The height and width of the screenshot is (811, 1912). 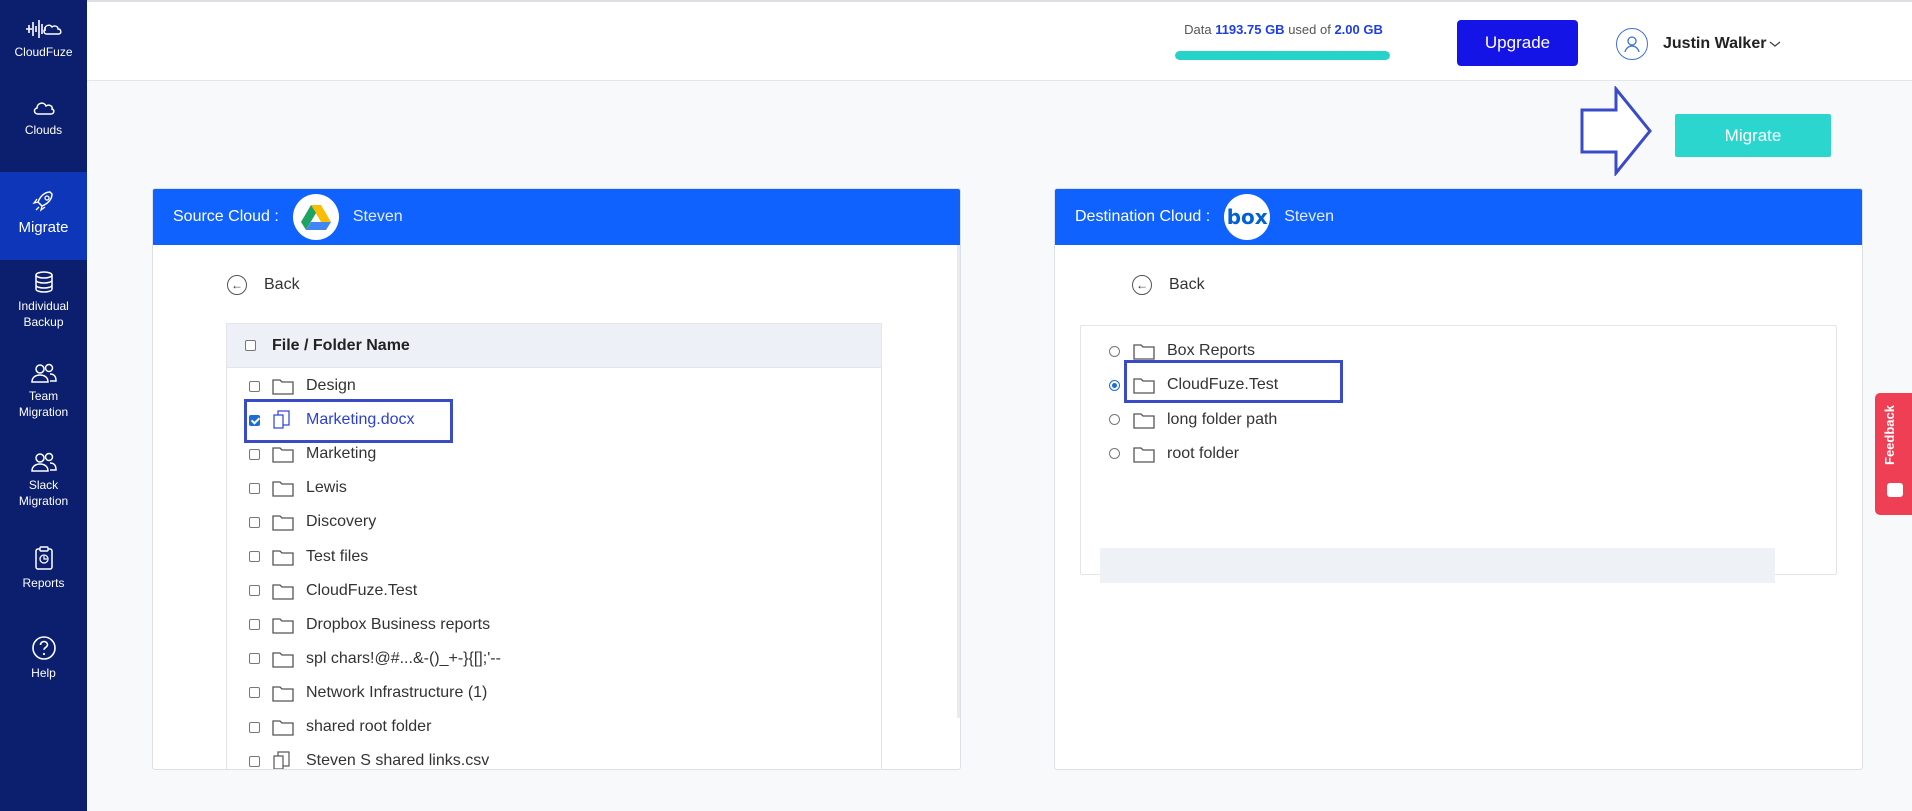 I want to click on sidebar-item-slack-migration: Slack Migration, so click(x=43, y=480).